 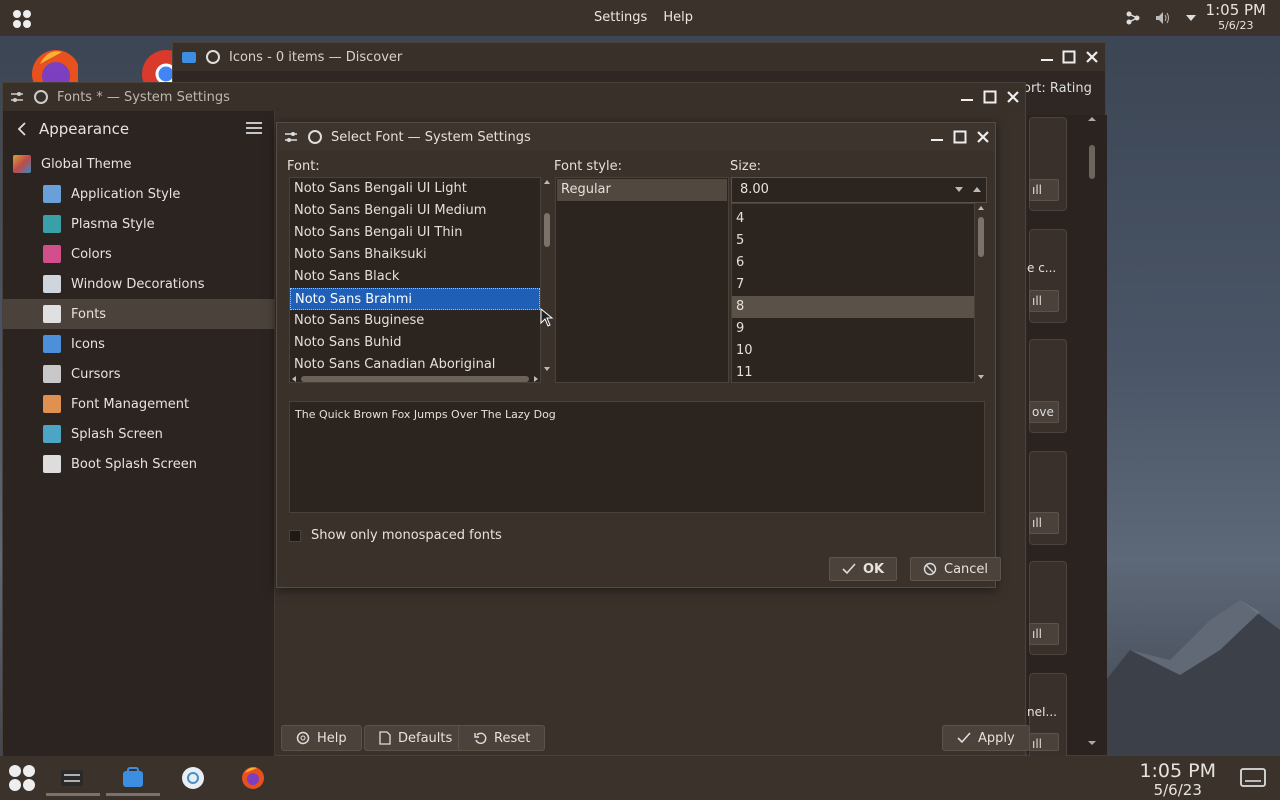 I want to click on steam-icon, so click(x=193, y=778).